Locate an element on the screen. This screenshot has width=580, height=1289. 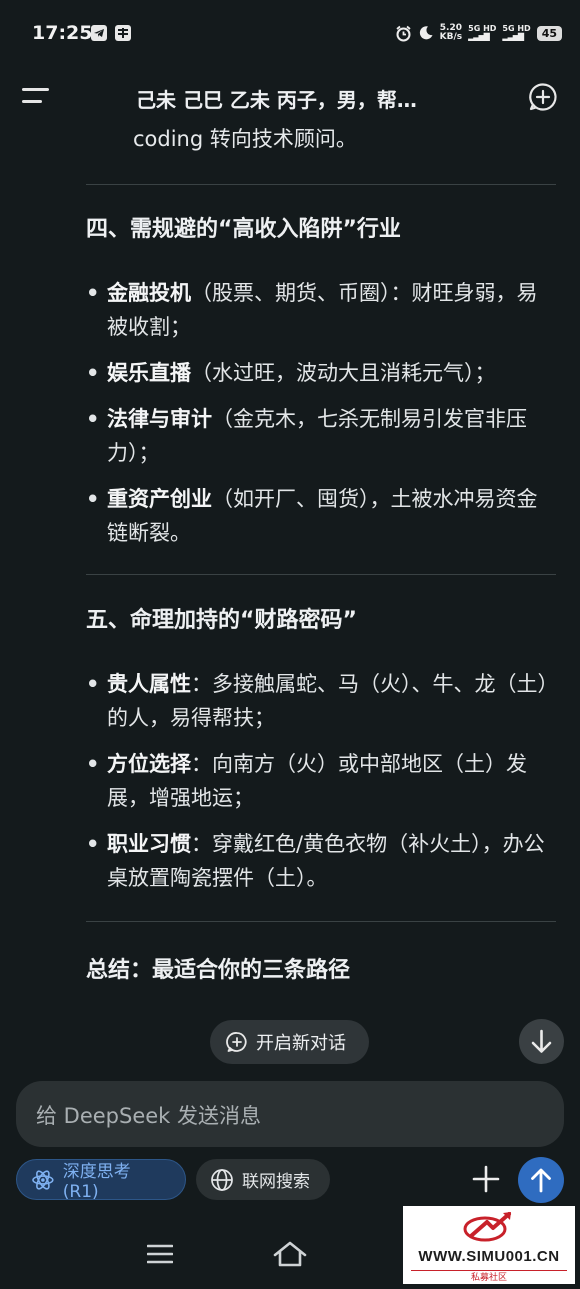
list-item: 贵人属性：多接触属蛇、马（火）、牛、龙（土）的人，易得帮扶； is located at coordinates (321, 701).